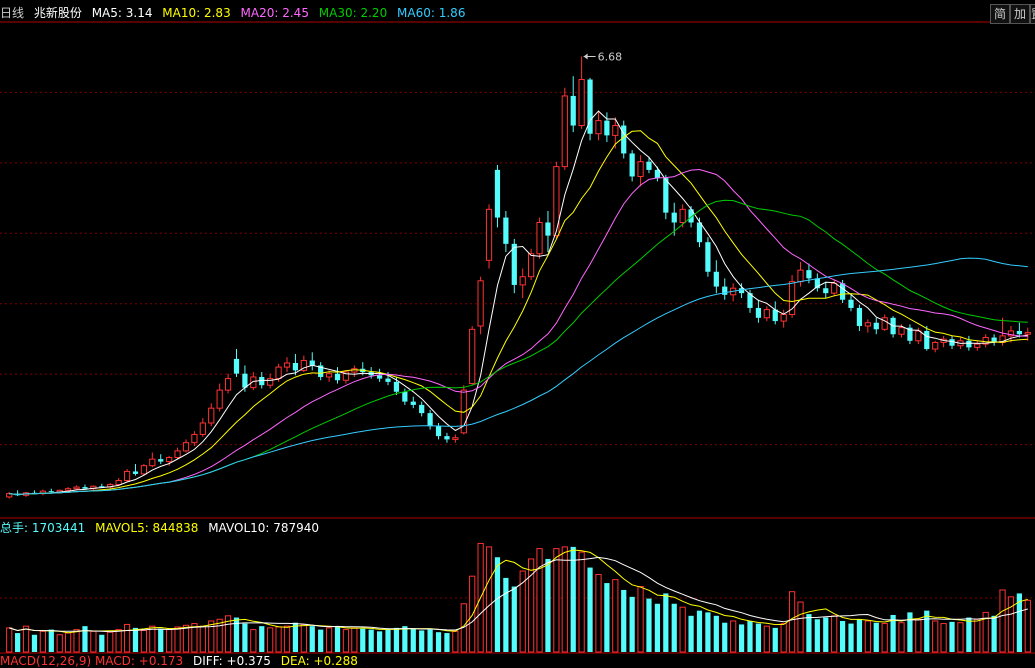 The height and width of the screenshot is (668, 1035). What do you see at coordinates (431, 13) in the screenshot?
I see `ma60-label: MA60: 1.86` at bounding box center [431, 13].